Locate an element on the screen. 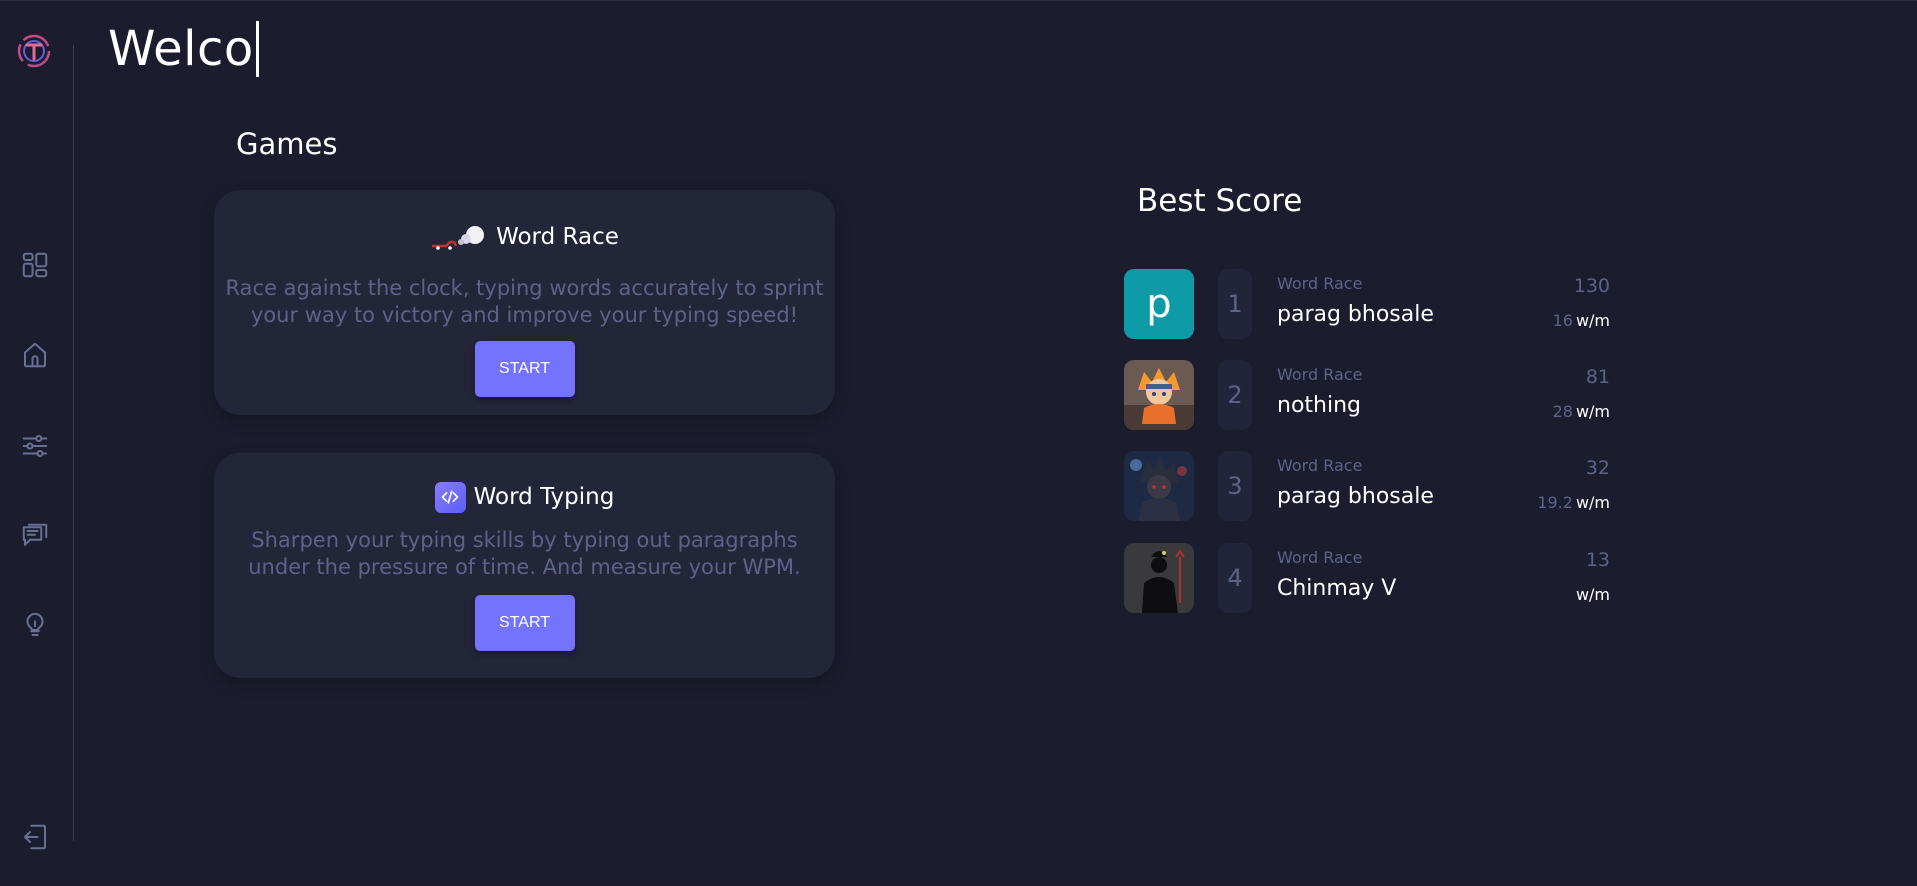 The height and width of the screenshot is (886, 1917). score-value: 130 is located at coordinates (1591, 286).